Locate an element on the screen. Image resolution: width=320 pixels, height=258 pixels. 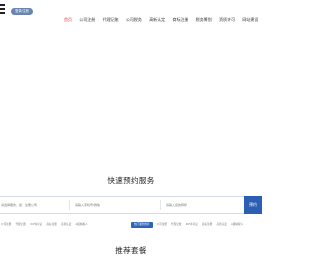
site-header: 登录/注册 首页 公司注册 代理记账 公司税务 高新认定 商标注册 税务筹划 资质许可 网站建设 is located at coordinates (131, 11).